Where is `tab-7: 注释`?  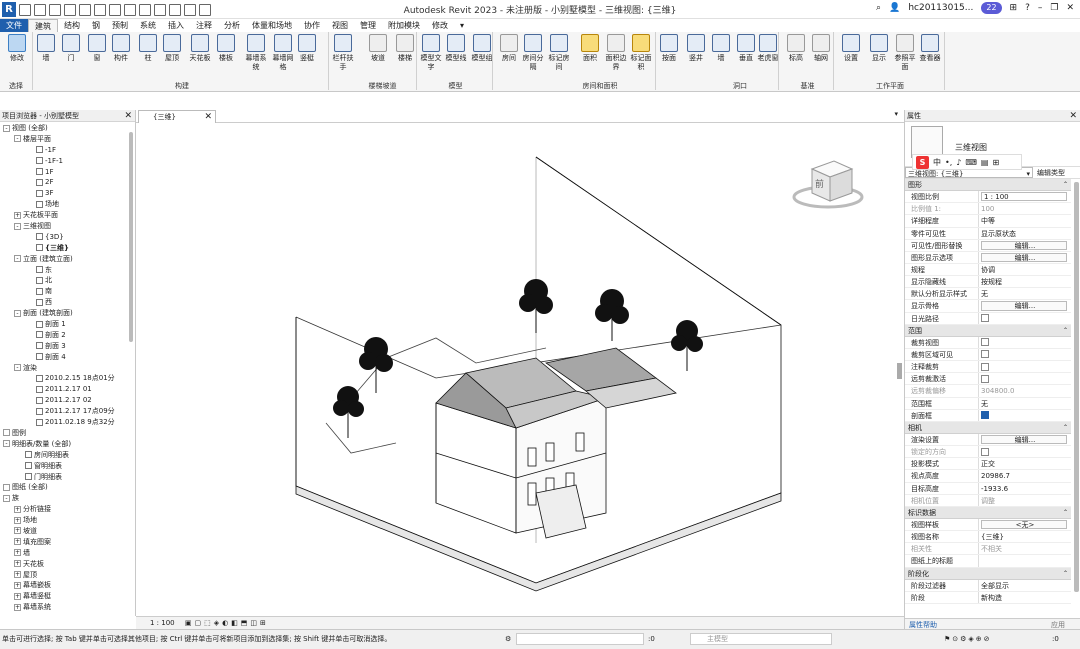
tab-7: 注释 is located at coordinates (204, 25).